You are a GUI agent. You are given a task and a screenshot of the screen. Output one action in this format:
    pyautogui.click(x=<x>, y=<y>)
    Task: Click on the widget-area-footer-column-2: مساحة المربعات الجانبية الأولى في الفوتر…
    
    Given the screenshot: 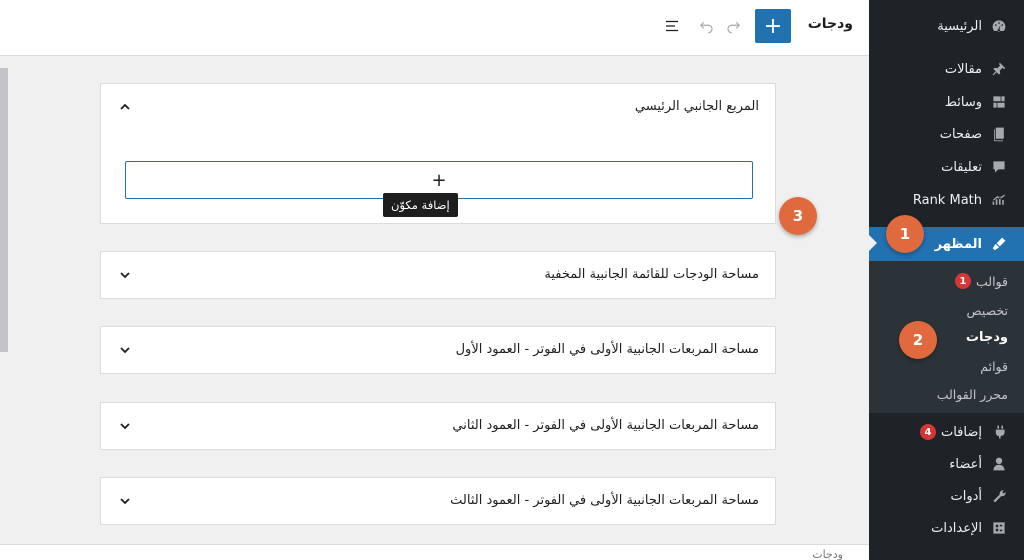 What is the action you would take?
    pyautogui.click(x=438, y=426)
    